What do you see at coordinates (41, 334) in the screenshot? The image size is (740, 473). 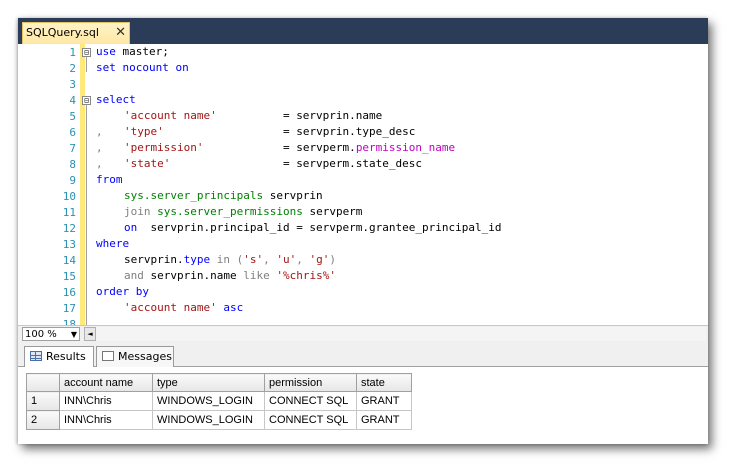 I see `zoom-value: 100 %` at bounding box center [41, 334].